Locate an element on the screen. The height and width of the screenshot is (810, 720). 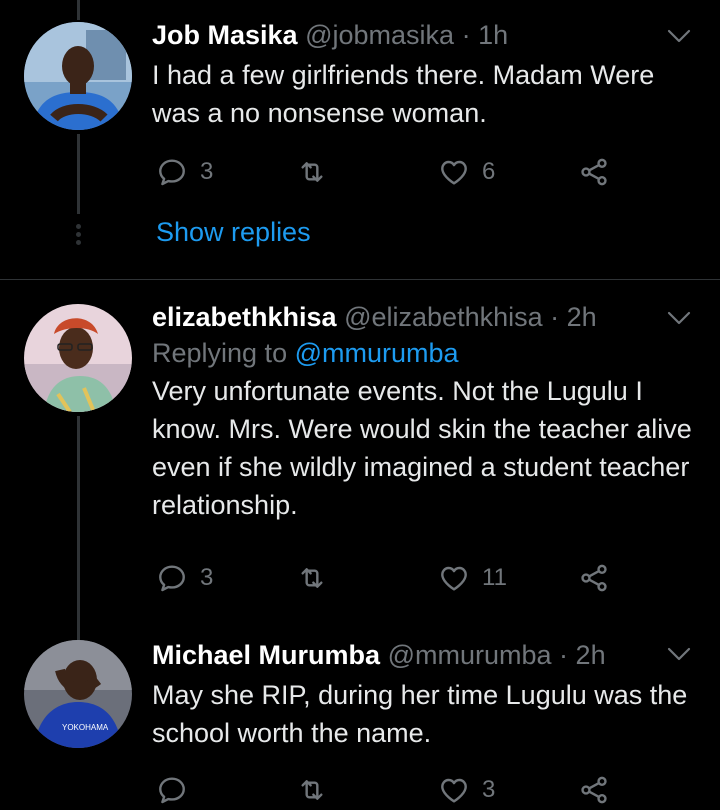
timestamp: 1h is located at coordinates (493, 35).